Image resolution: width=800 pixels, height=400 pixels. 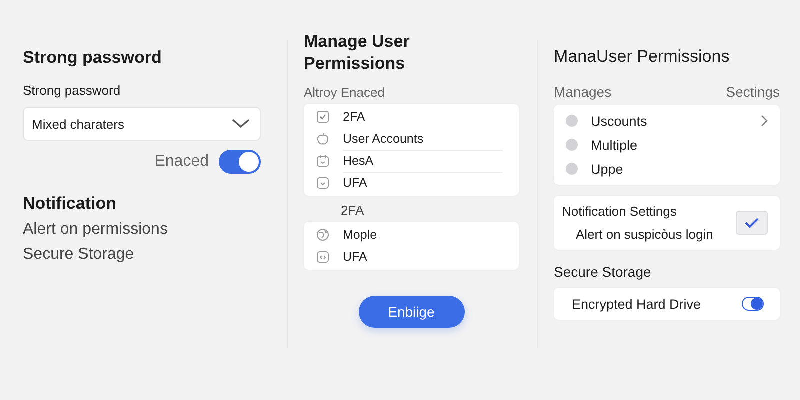 I want to click on group-label: Altroy Enaced, so click(x=345, y=92).